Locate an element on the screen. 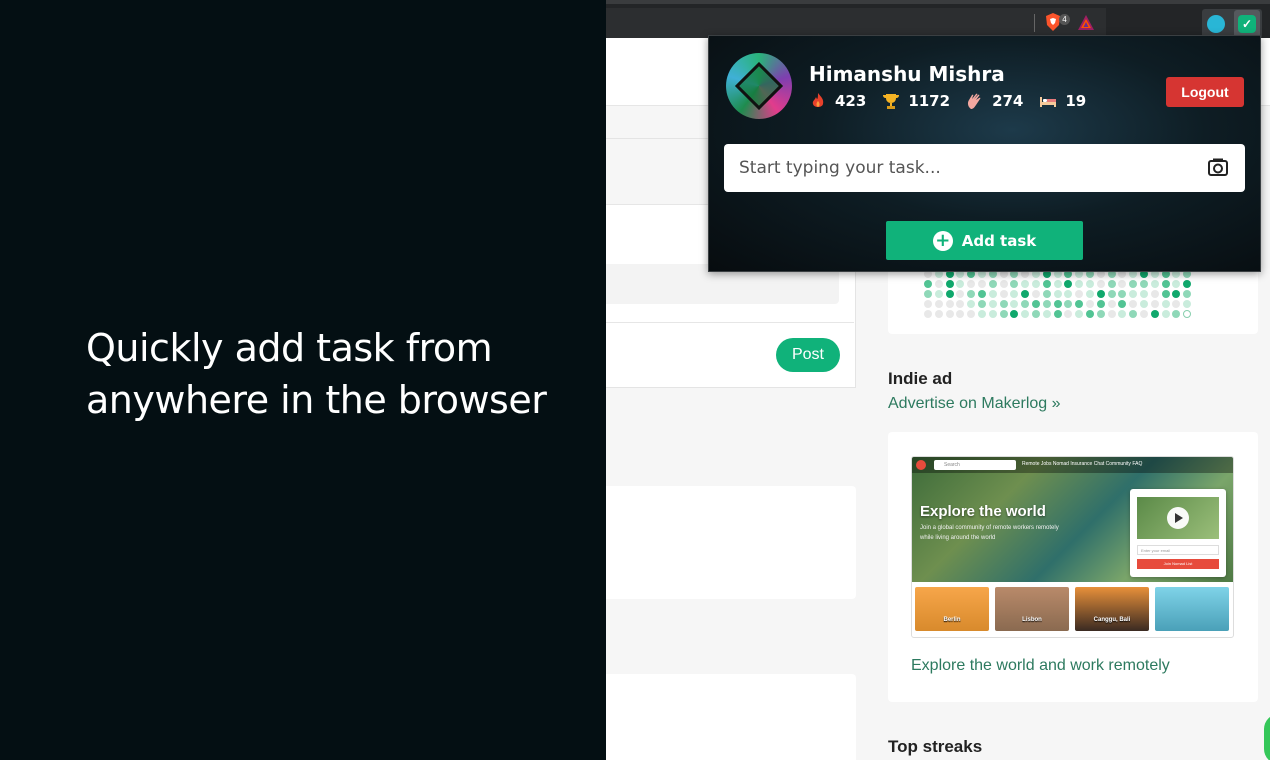 The width and height of the screenshot is (1270, 760). ad-search: Search is located at coordinates (975, 465).